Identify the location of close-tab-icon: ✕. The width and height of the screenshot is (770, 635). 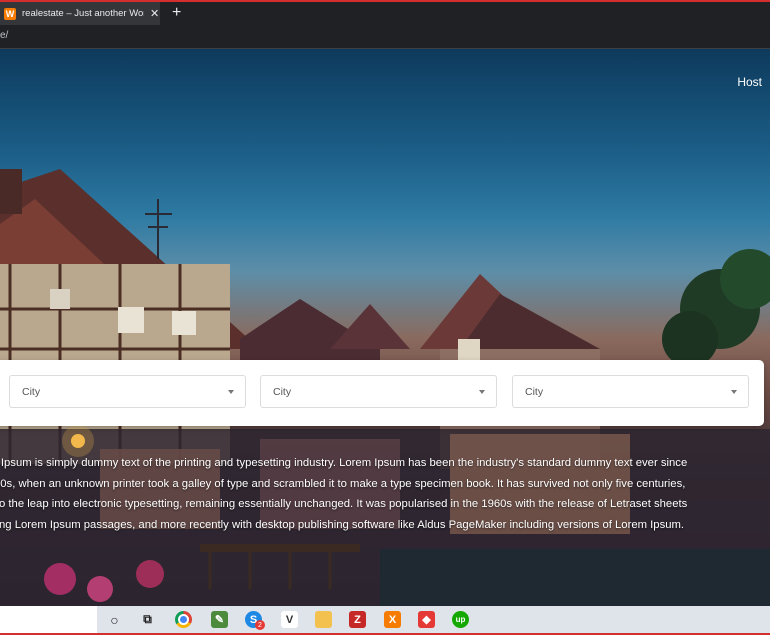
(154, 13).